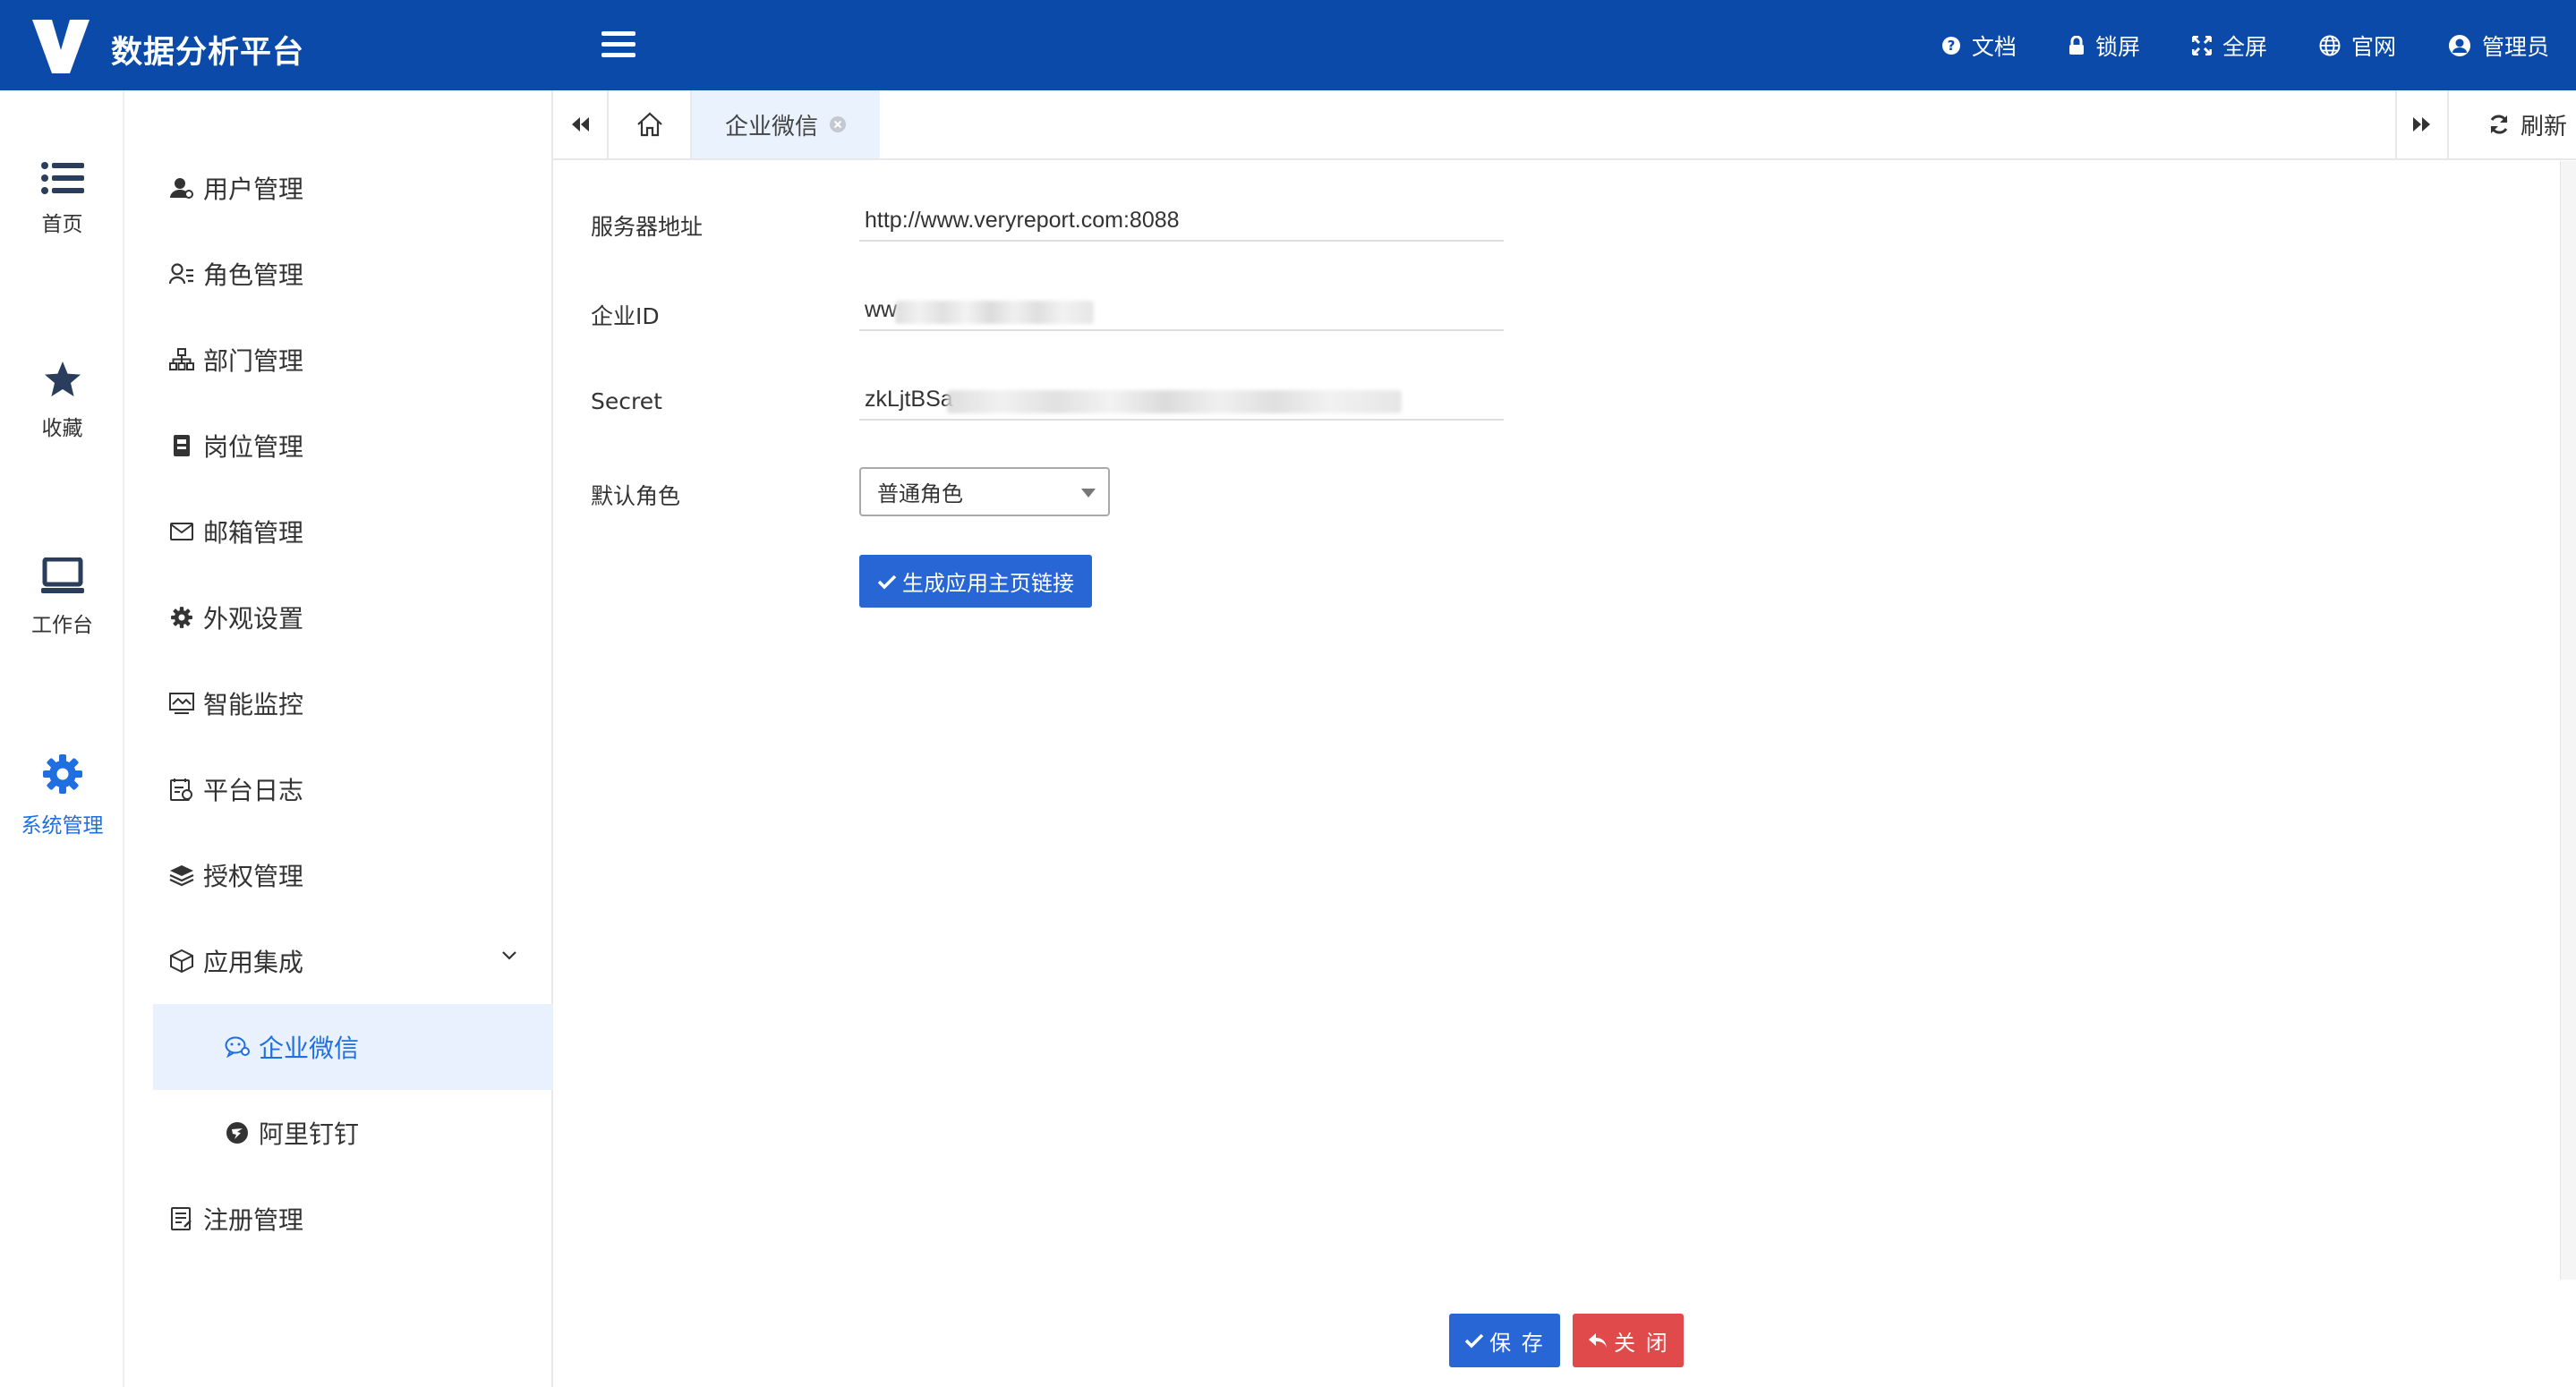 The width and height of the screenshot is (2576, 1387). I want to click on menu-item-license-management: 授权管理, so click(338, 875).